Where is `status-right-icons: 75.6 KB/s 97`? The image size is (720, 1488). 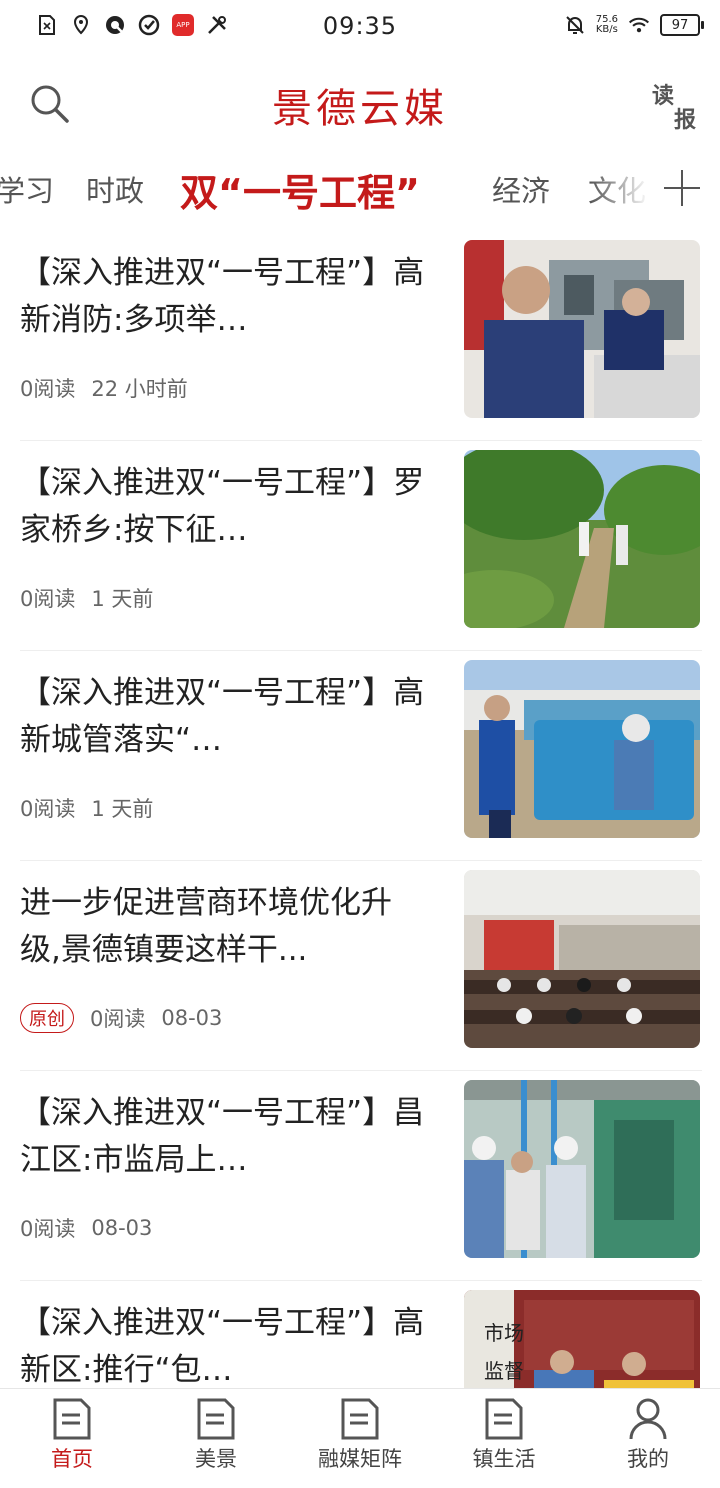
status-right-icons: 75.6 KB/s 97 is located at coordinates (634, 25).